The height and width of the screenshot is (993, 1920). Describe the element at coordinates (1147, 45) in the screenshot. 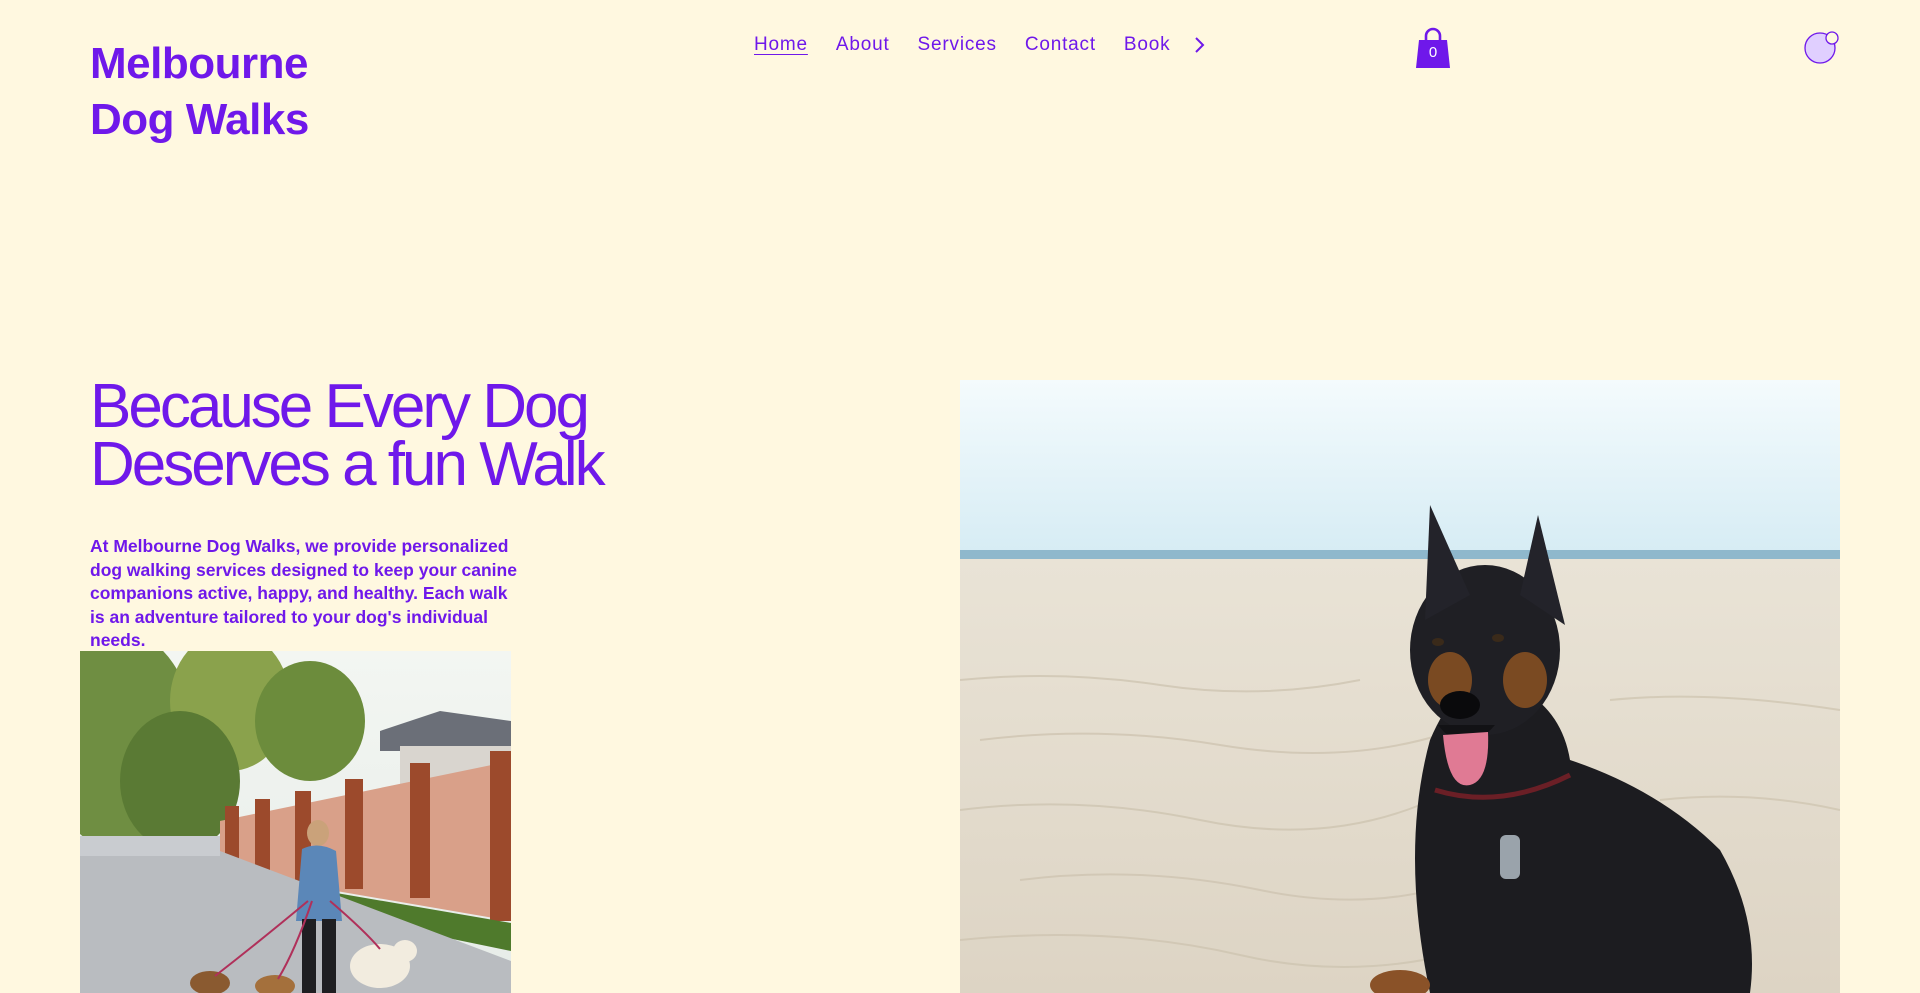

I see `nav-item-book: Book` at that location.